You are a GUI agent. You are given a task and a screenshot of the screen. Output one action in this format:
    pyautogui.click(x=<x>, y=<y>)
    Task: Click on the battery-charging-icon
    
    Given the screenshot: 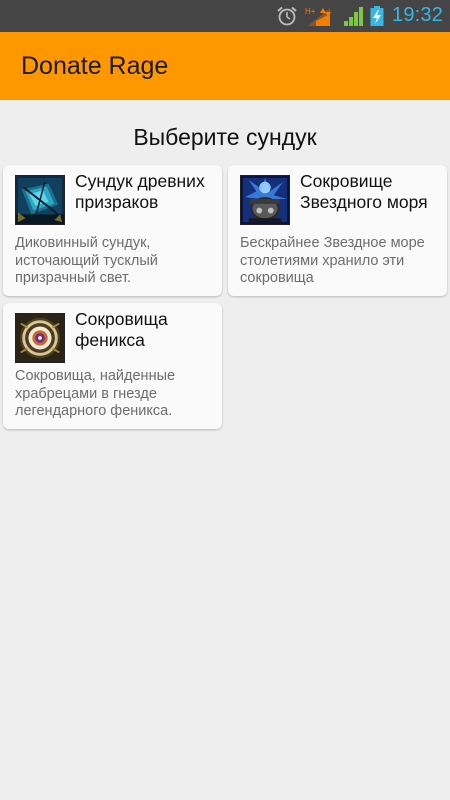 What is the action you would take?
    pyautogui.click(x=377, y=16)
    